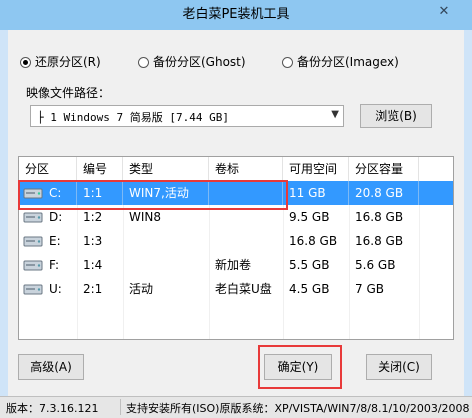  What do you see at coordinates (120, 407) in the screenshot?
I see `status-divider` at bounding box center [120, 407].